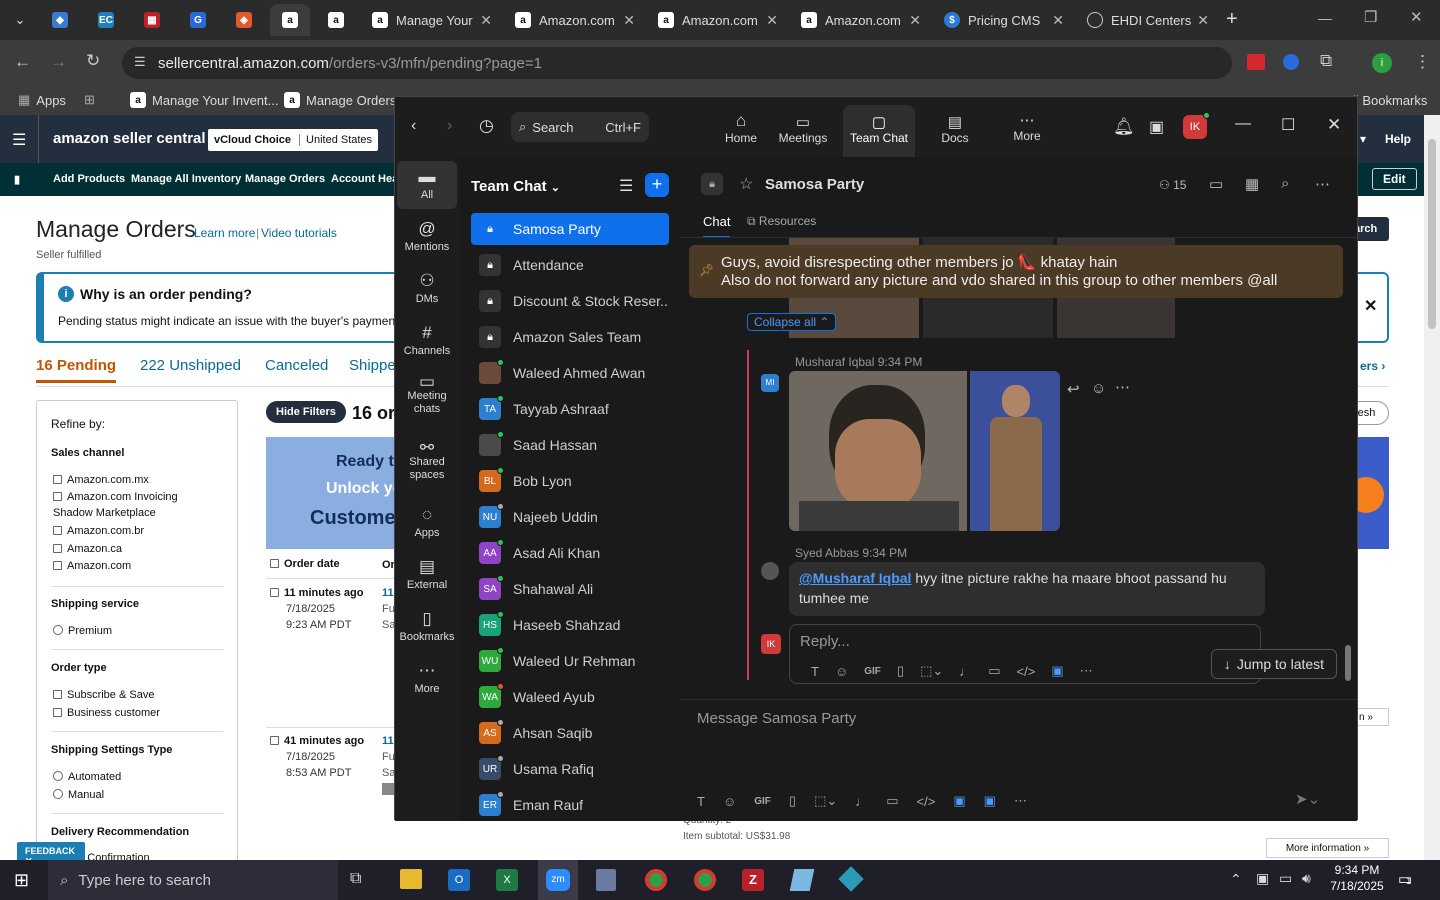  Describe the element at coordinates (101, 480) in the screenshot. I see `filter-checkbox: Amazon.com.mx` at that location.